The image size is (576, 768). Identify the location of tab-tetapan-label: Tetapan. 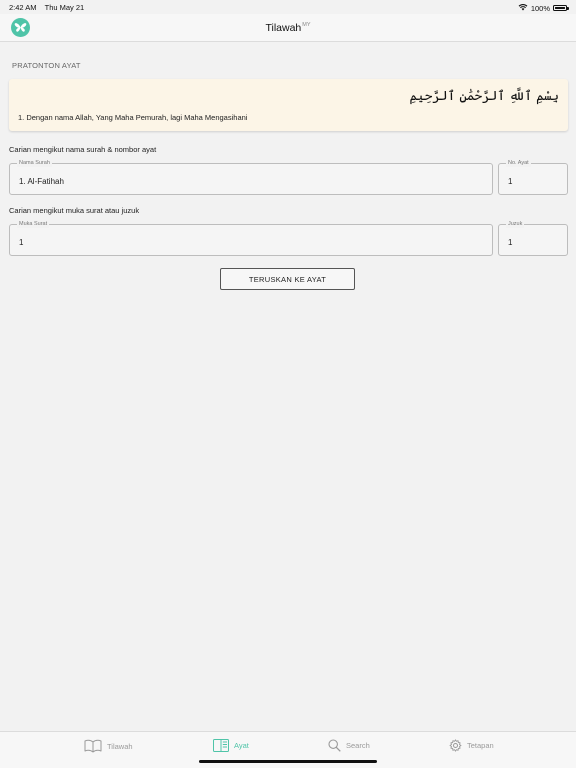
(480, 745).